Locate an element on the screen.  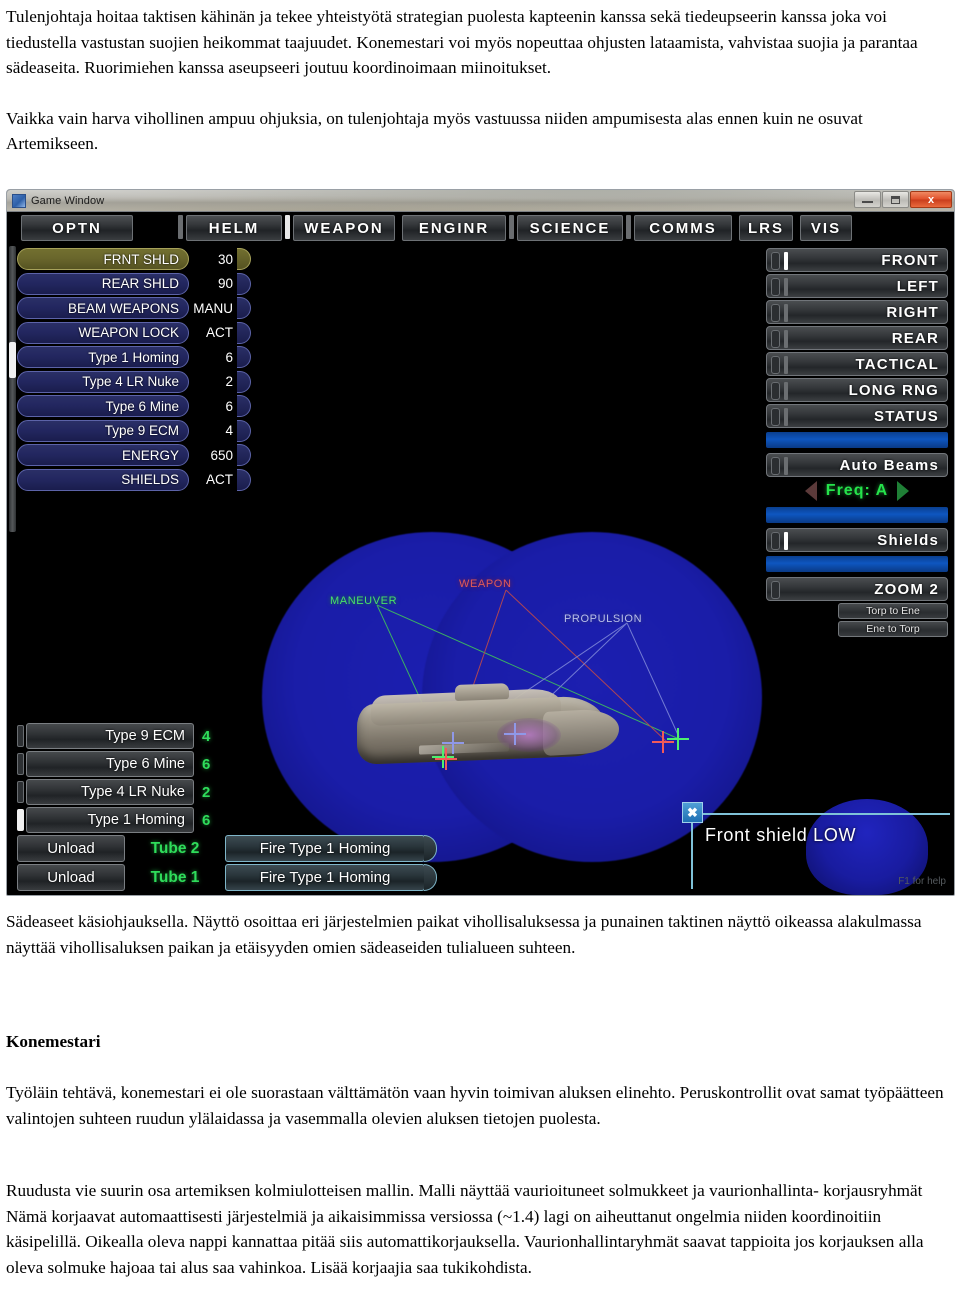
tube-row-2: Unload Tube 2 Fire Type 1 Homing is located at coordinates (227, 848).